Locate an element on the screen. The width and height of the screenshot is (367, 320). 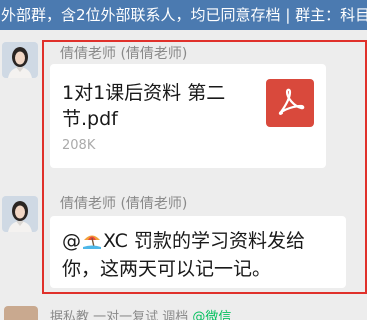
file-name: 1对1课后资料 第二节.pdf is located at coordinates (144, 106).